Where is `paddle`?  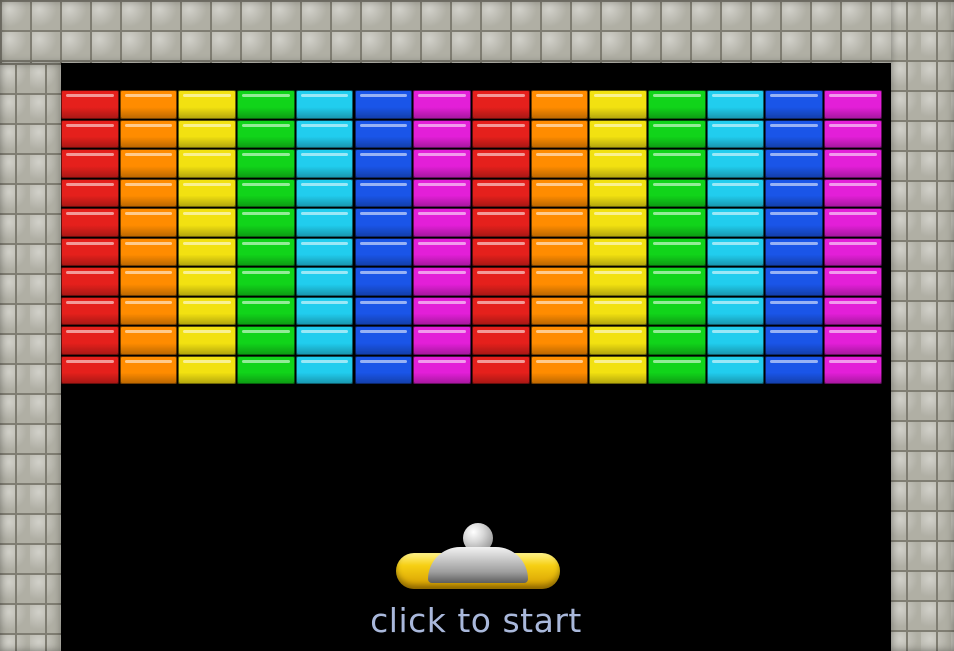 paddle is located at coordinates (478, 568).